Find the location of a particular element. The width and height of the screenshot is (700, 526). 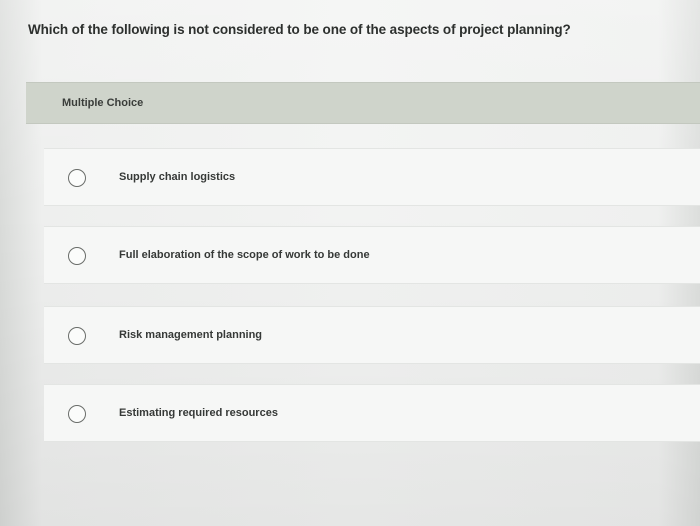

answer-option-4: Estimating required resources is located at coordinates (372, 413).